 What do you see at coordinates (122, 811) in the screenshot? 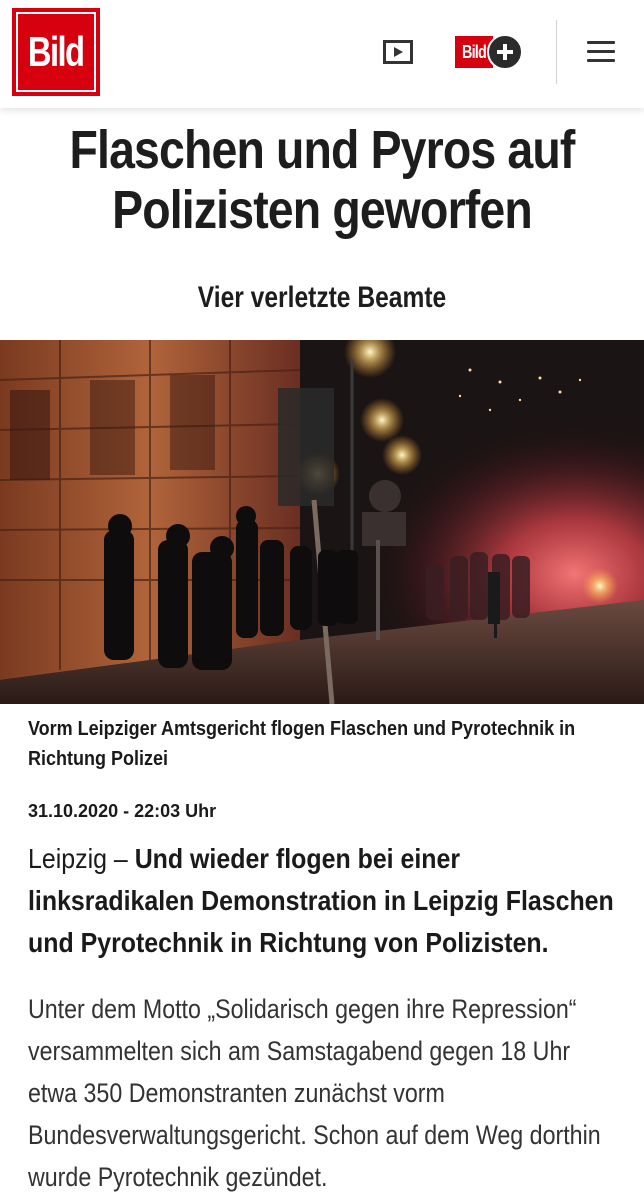
I see `article-date: 31.10.2020 - 22:03 Uhr` at bounding box center [122, 811].